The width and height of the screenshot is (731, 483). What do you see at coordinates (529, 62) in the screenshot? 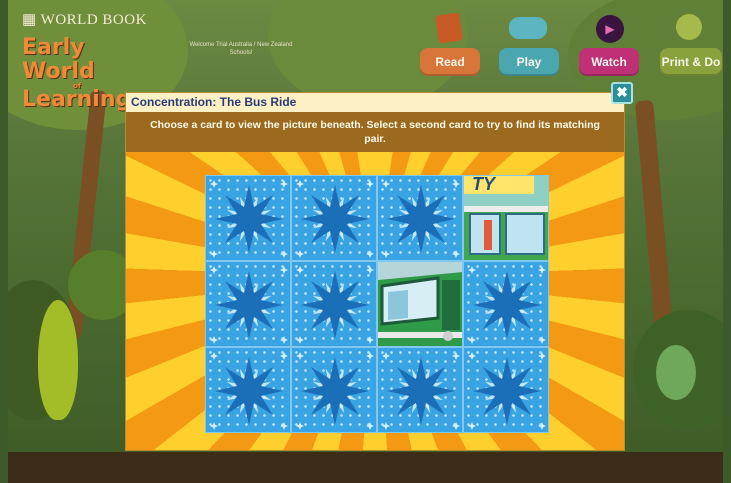
I see `nav-play-button: Play` at bounding box center [529, 62].